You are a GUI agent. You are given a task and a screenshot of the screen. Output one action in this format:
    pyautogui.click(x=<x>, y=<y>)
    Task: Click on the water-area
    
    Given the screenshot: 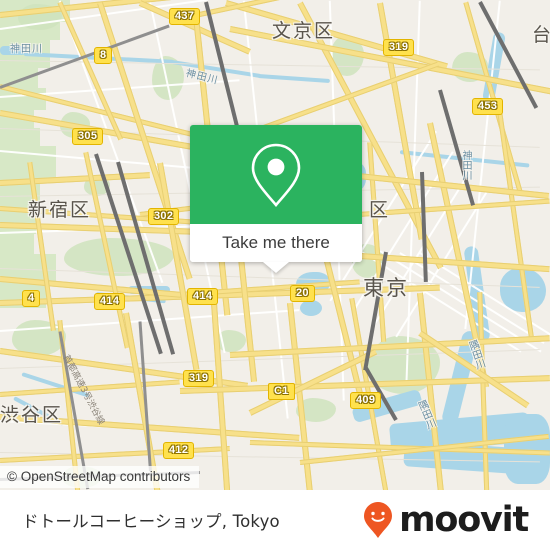 What is the action you would take?
    pyautogui.click(x=311, y=308)
    